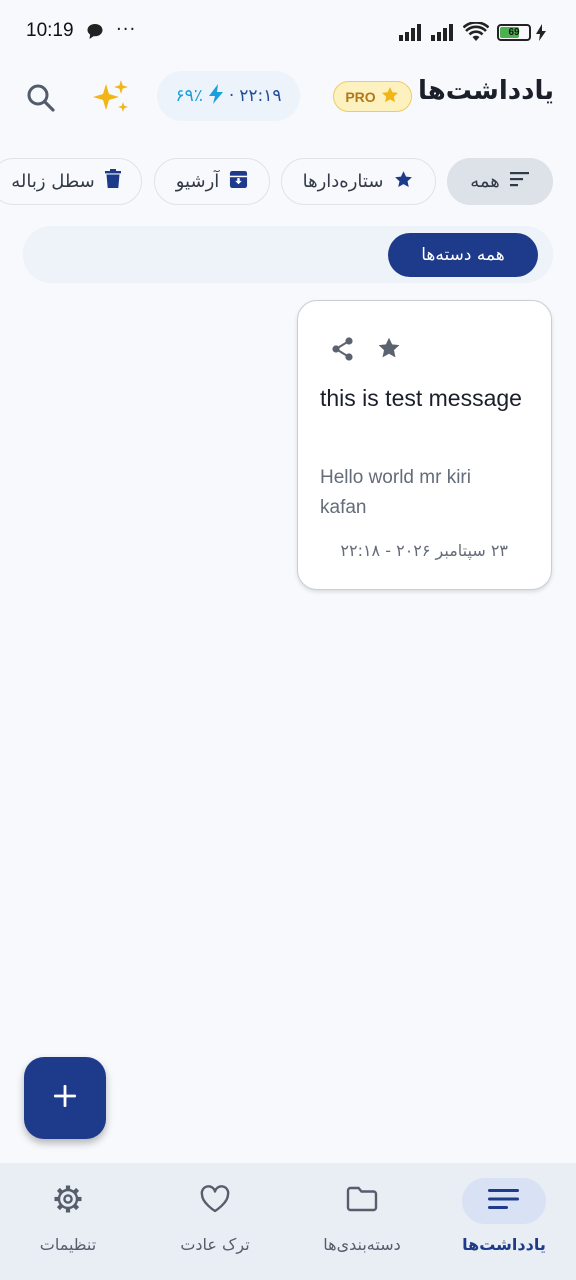 Image resolution: width=576 pixels, height=1280 pixels. Describe the element at coordinates (53, 181) in the screenshot. I see `filter-chip-label: سطل زباله` at that location.